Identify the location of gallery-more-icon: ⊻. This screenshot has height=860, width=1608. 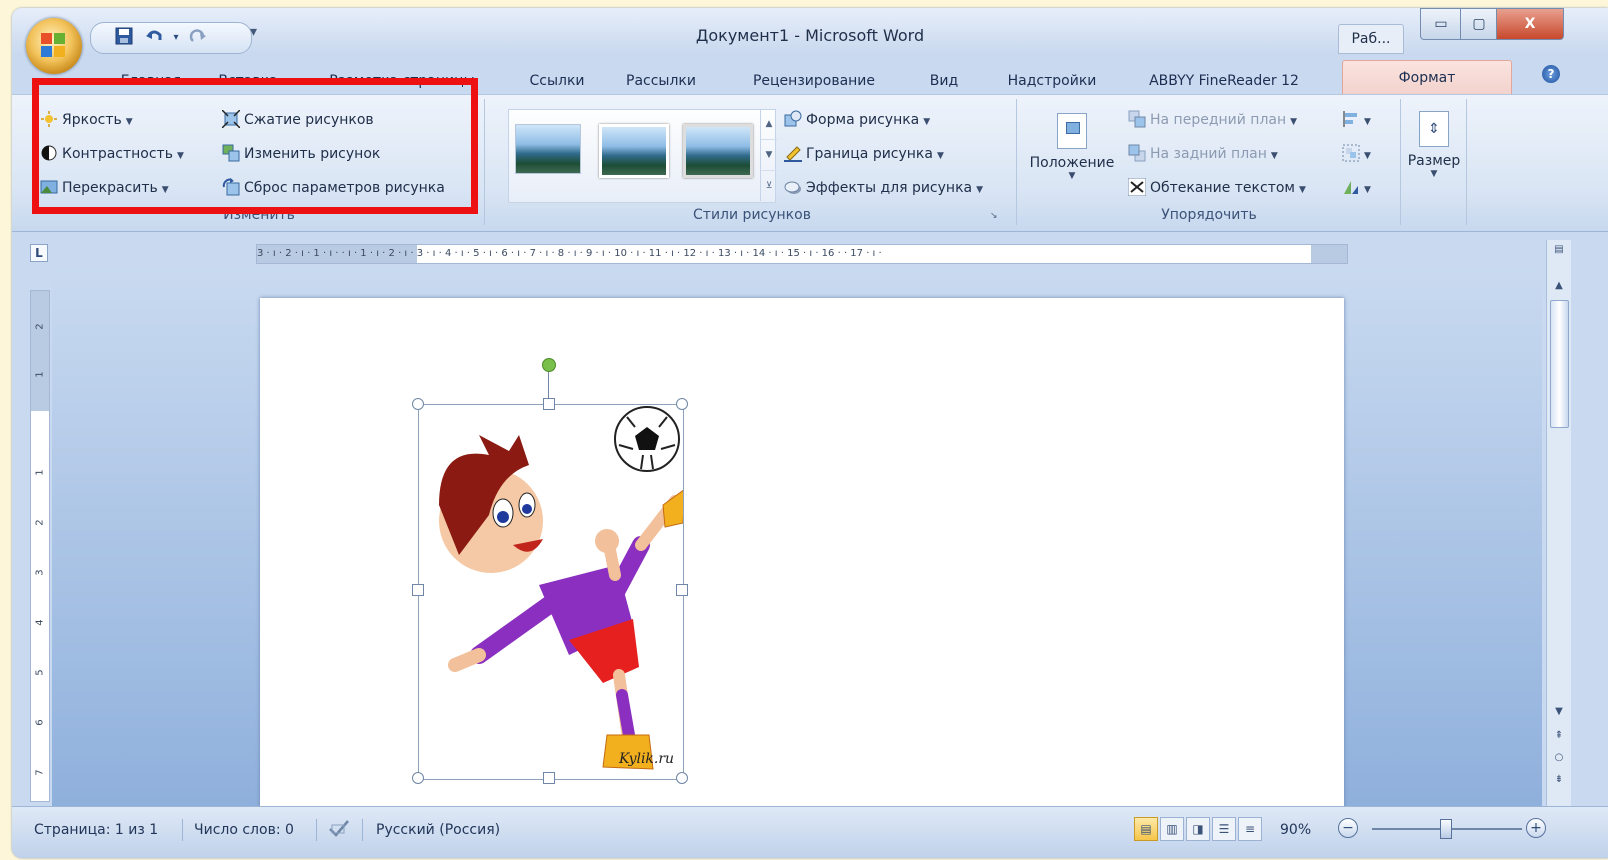
(769, 186).